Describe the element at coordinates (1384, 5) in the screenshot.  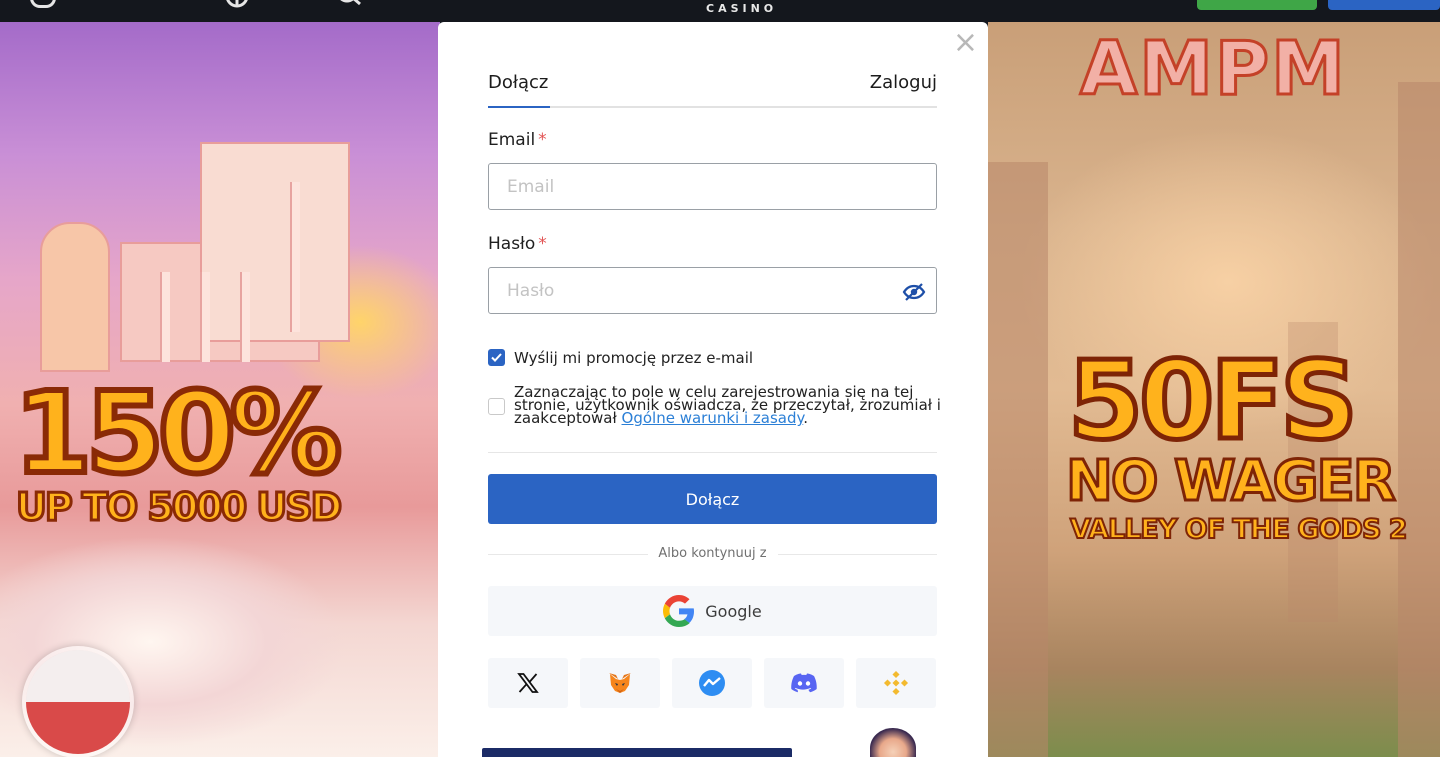
I see `login-button` at that location.